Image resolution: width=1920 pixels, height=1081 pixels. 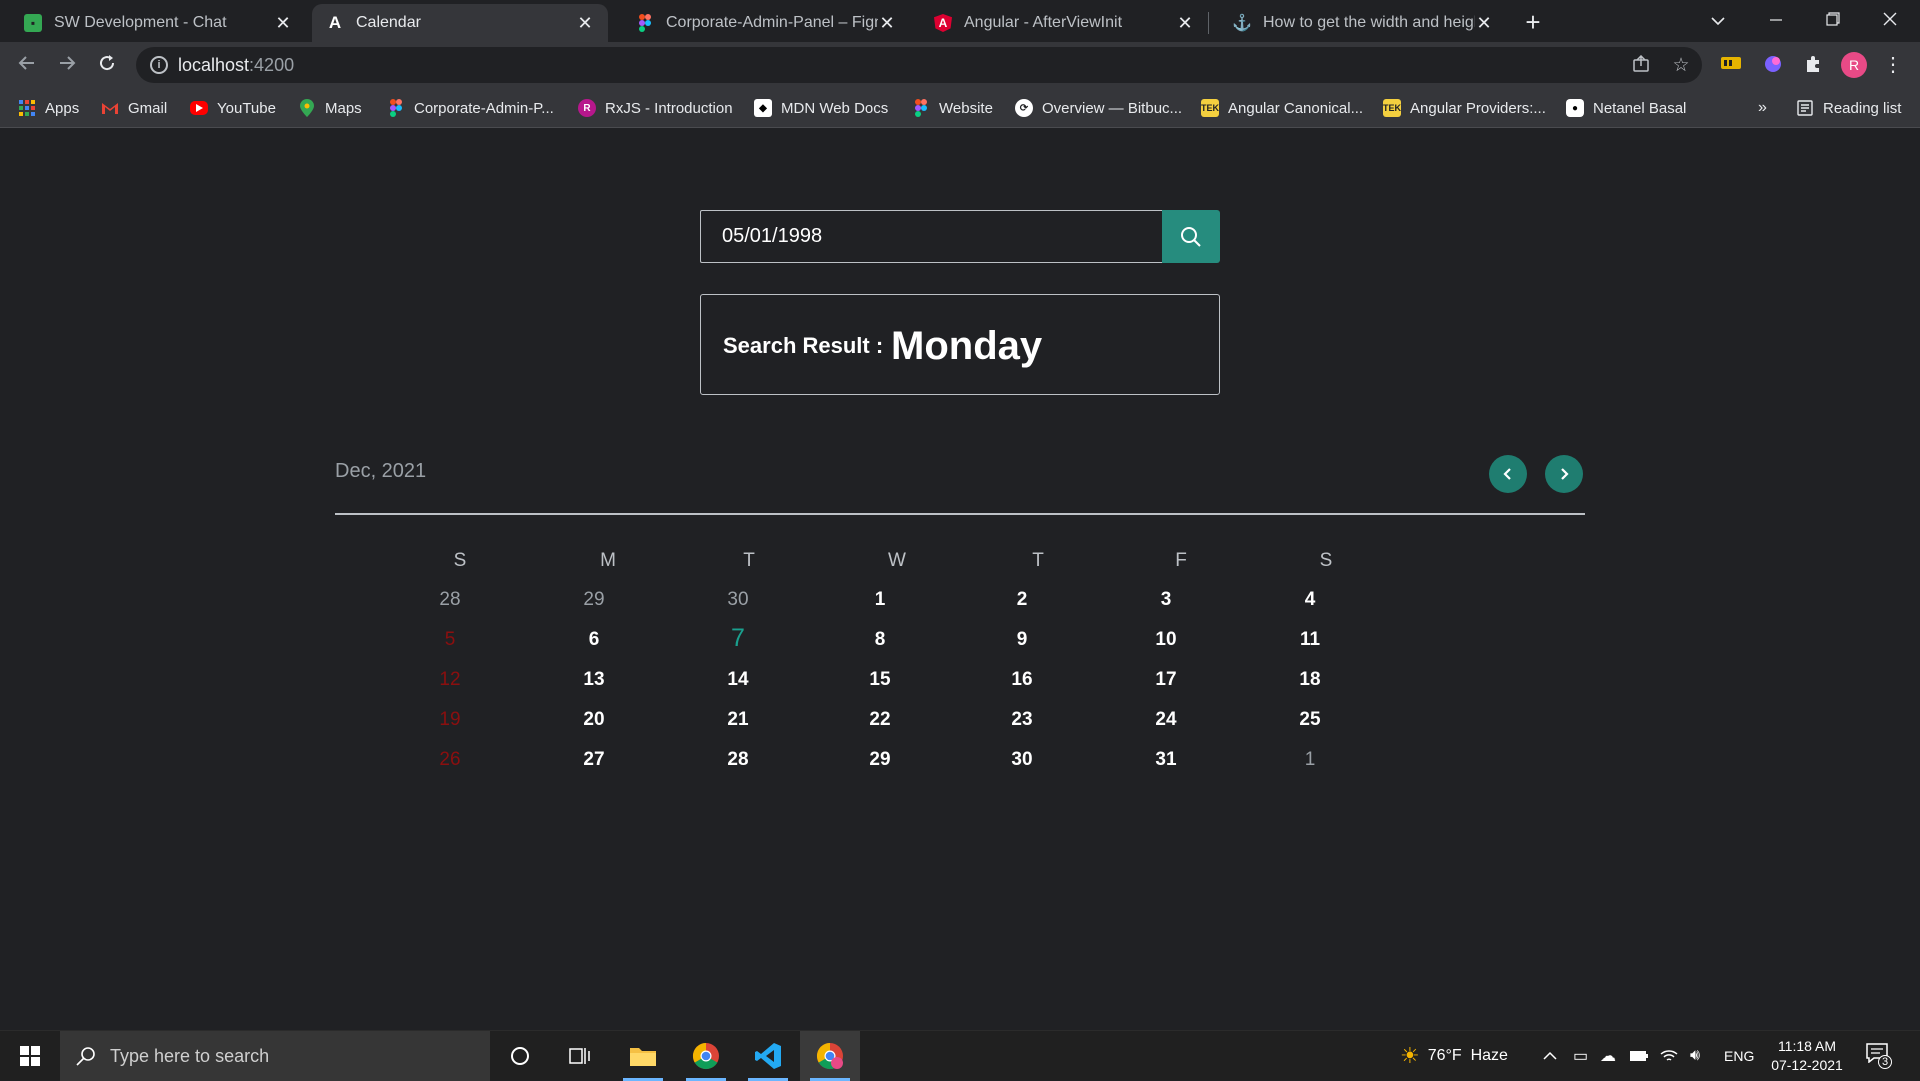 I want to click on bookmark-netanel-basal: ● Netanel Basal, so click(x=1626, y=108).